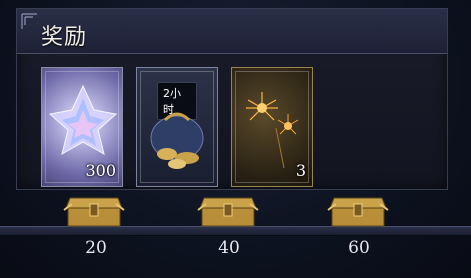 The height and width of the screenshot is (278, 471). I want to click on panel-header: 奖励, so click(232, 31).